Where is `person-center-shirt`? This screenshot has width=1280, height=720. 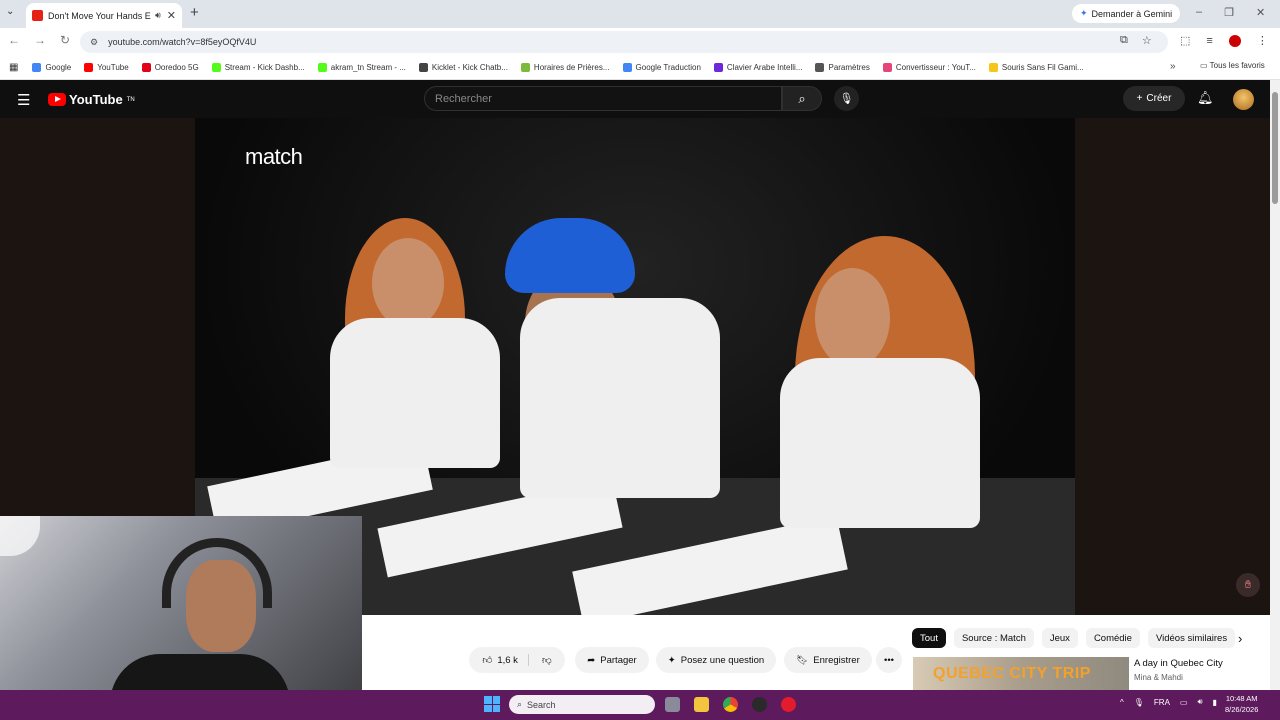 person-center-shirt is located at coordinates (620, 398).